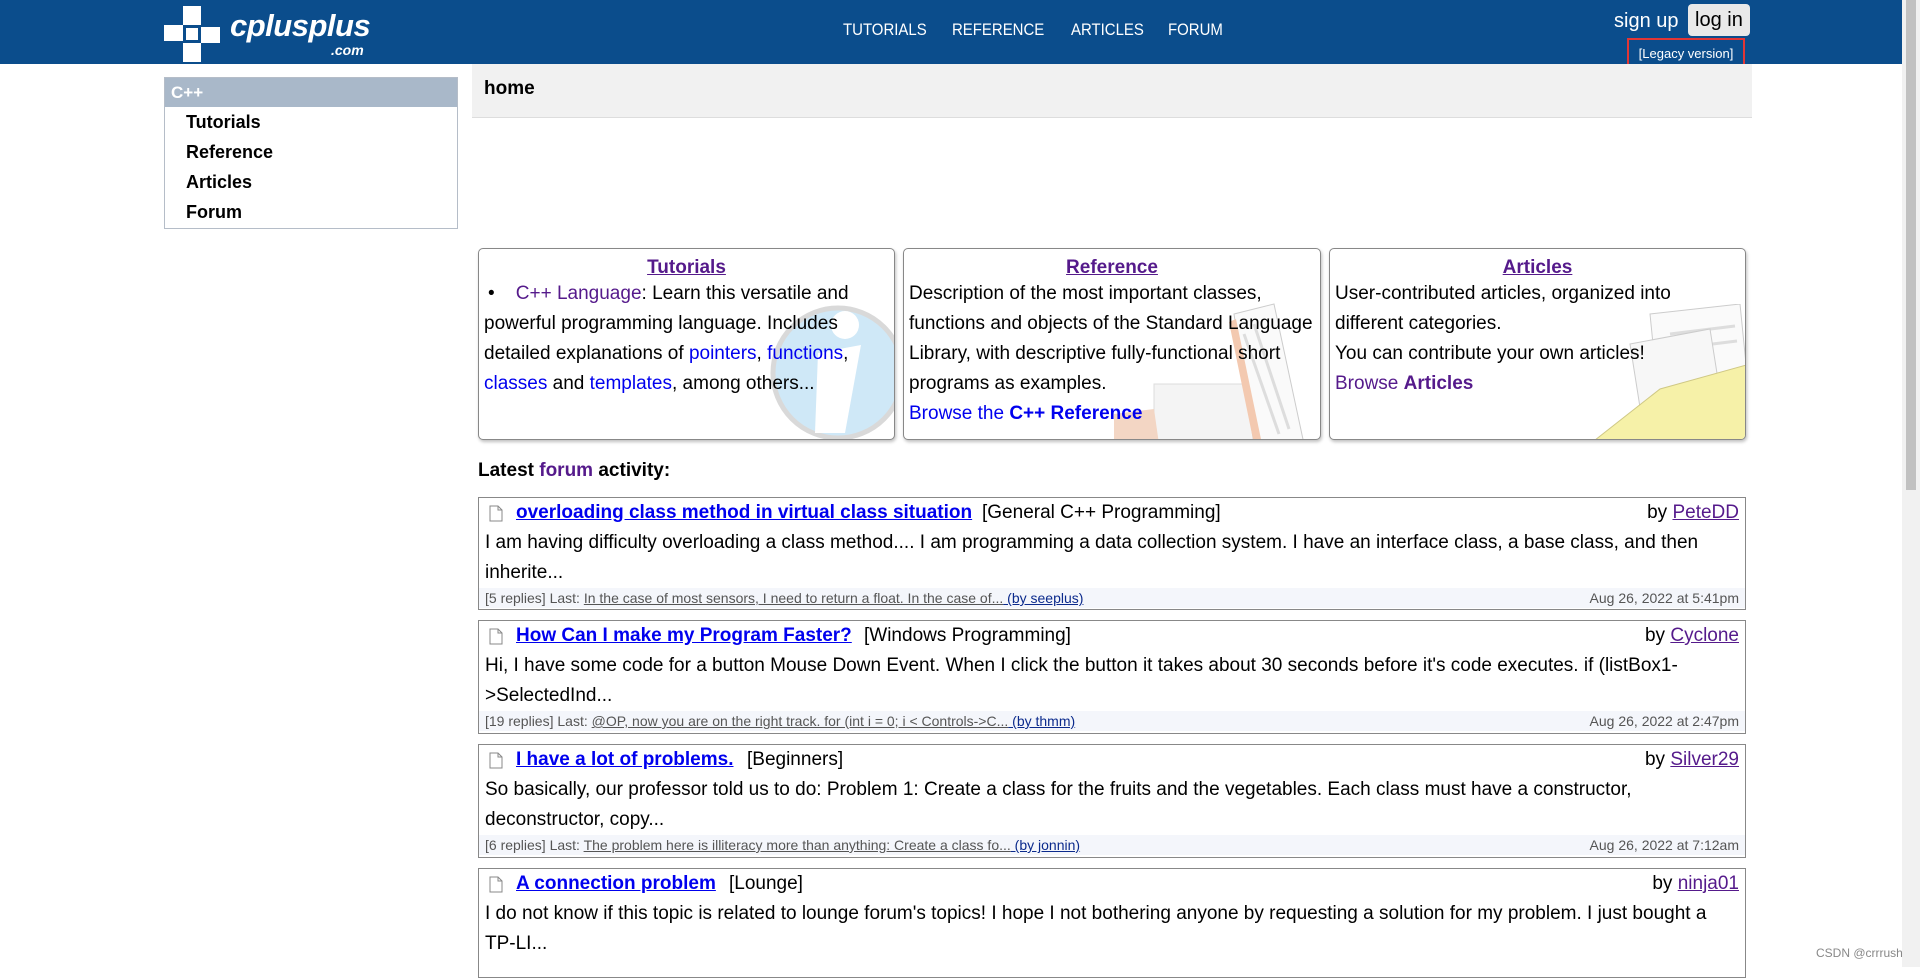  What do you see at coordinates (625, 760) in the screenshot?
I see `post-title-link: I have a lot of problems.` at bounding box center [625, 760].